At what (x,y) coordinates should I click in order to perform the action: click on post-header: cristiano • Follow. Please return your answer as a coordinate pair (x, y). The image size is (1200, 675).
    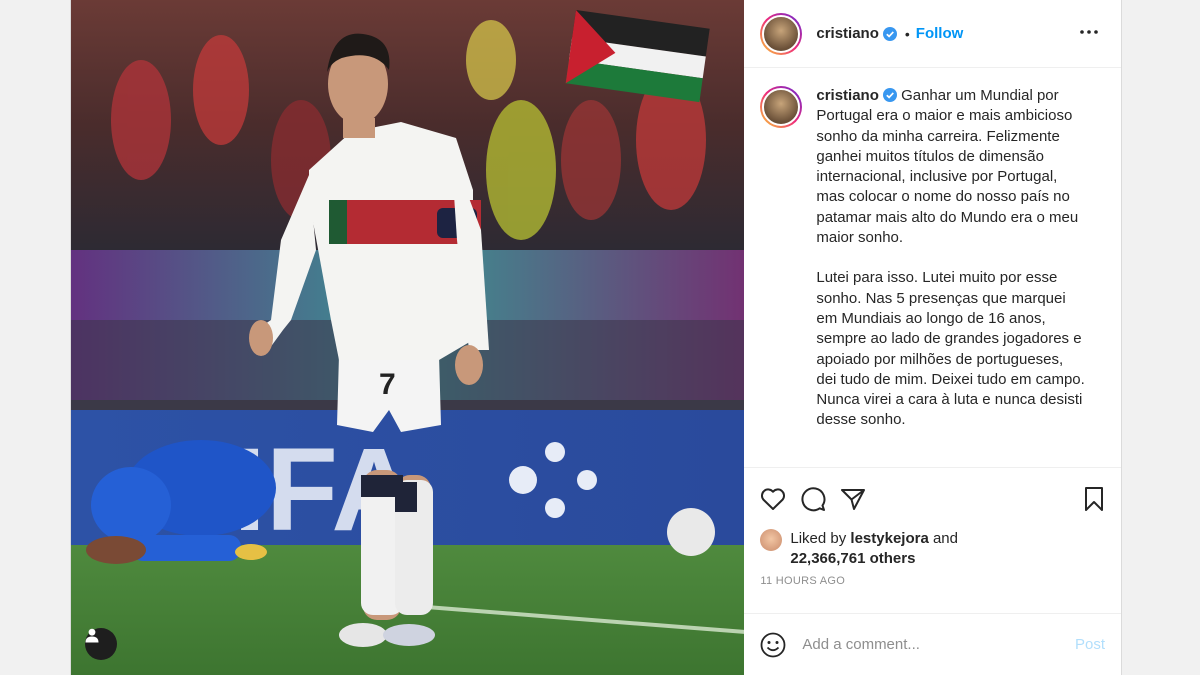
    Looking at the image, I should click on (932, 34).